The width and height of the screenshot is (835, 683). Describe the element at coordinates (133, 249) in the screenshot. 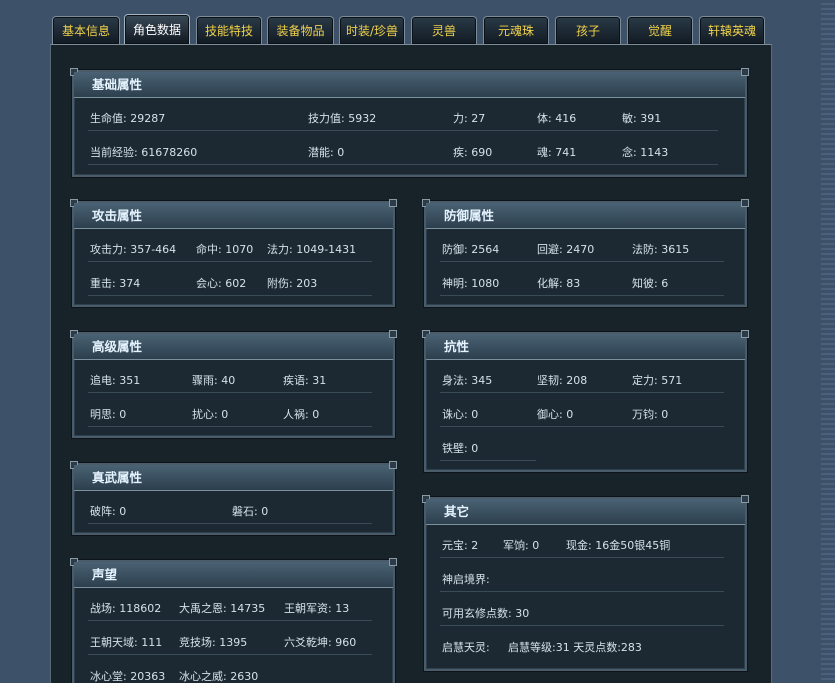

I see `stat-attack: 攻击力: 357-464` at that location.